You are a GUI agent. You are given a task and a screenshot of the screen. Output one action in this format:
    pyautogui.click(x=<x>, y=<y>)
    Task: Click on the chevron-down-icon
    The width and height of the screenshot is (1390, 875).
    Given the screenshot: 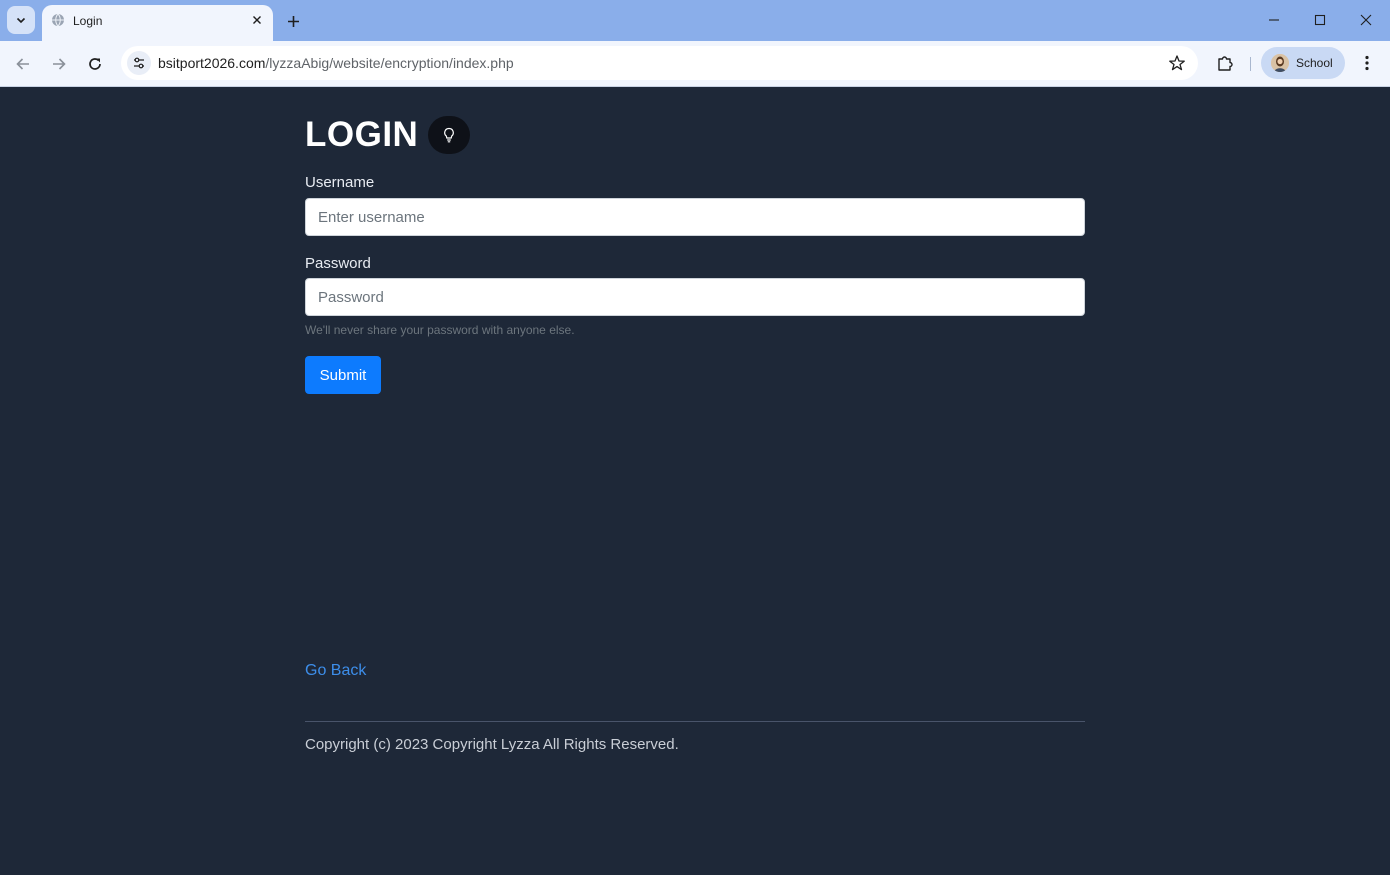 What is the action you would take?
    pyautogui.click(x=21, y=20)
    